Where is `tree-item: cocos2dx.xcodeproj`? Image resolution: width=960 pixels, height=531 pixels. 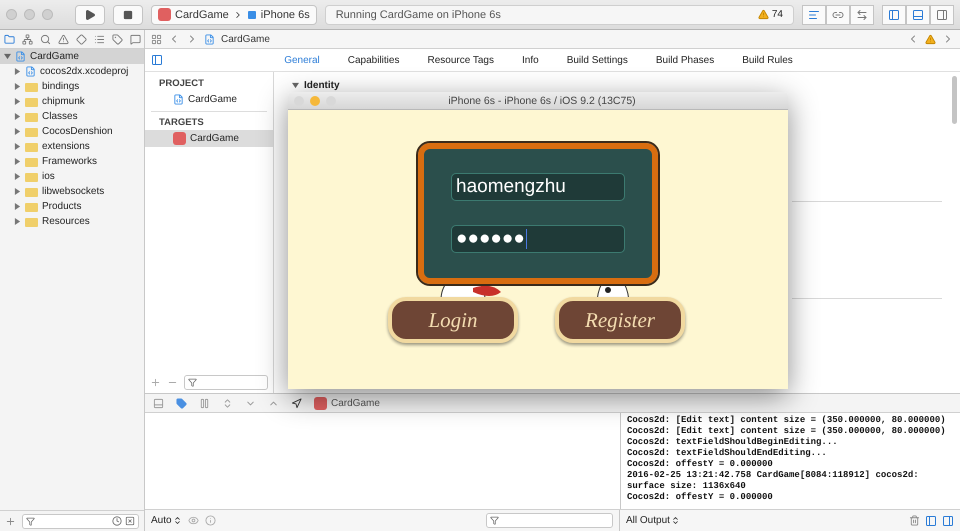 tree-item: cocos2dx.xcodeproj is located at coordinates (72, 71).